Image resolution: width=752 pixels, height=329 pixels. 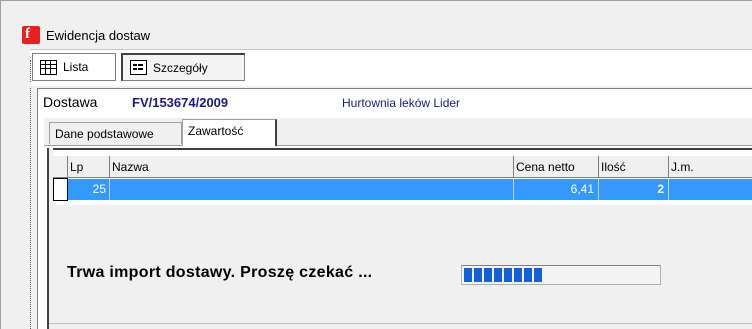 I want to click on tab-lista-label: Lista, so click(x=76, y=67).